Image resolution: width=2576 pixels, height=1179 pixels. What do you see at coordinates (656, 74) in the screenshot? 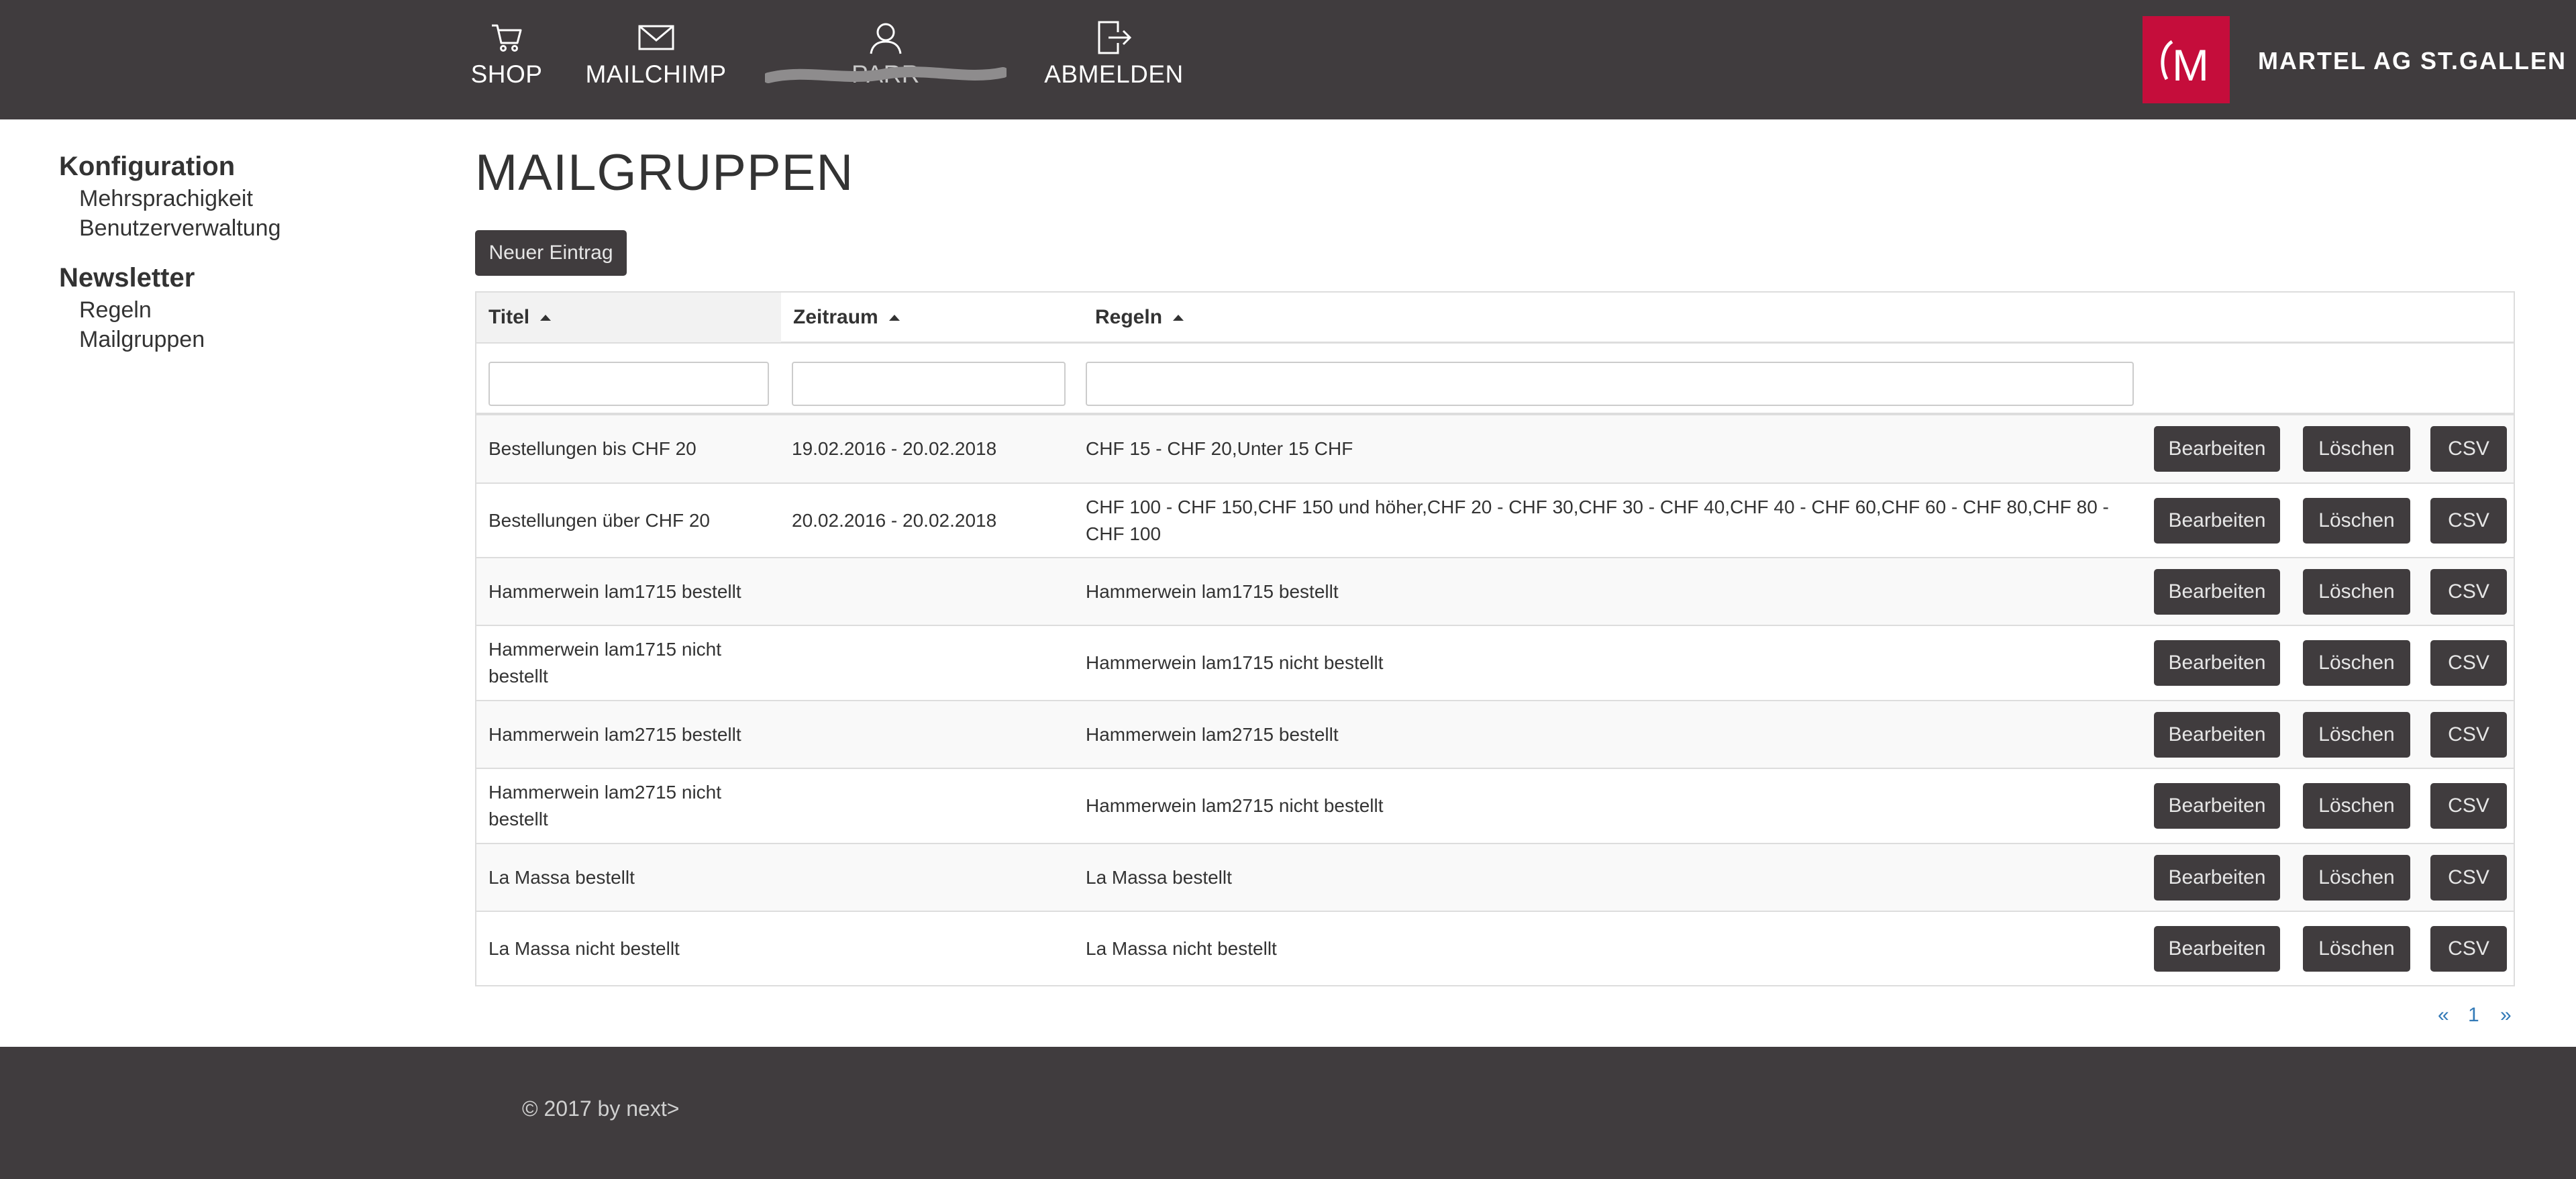
I see `nav-mailchimp-label: MAILCHIMP` at bounding box center [656, 74].